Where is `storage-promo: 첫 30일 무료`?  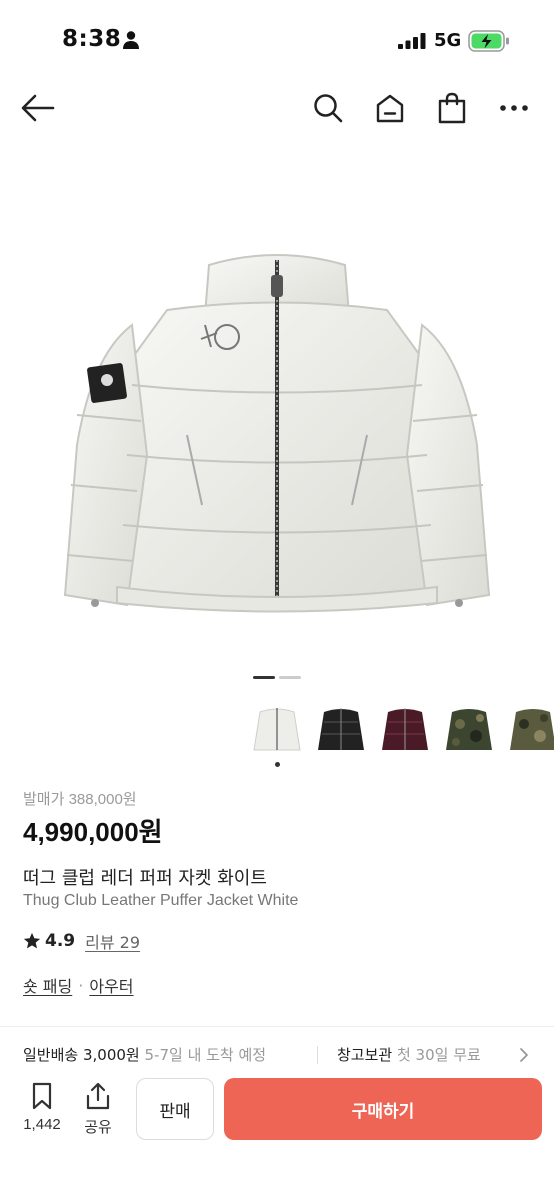 storage-promo: 첫 30일 무료 is located at coordinates (438, 1055).